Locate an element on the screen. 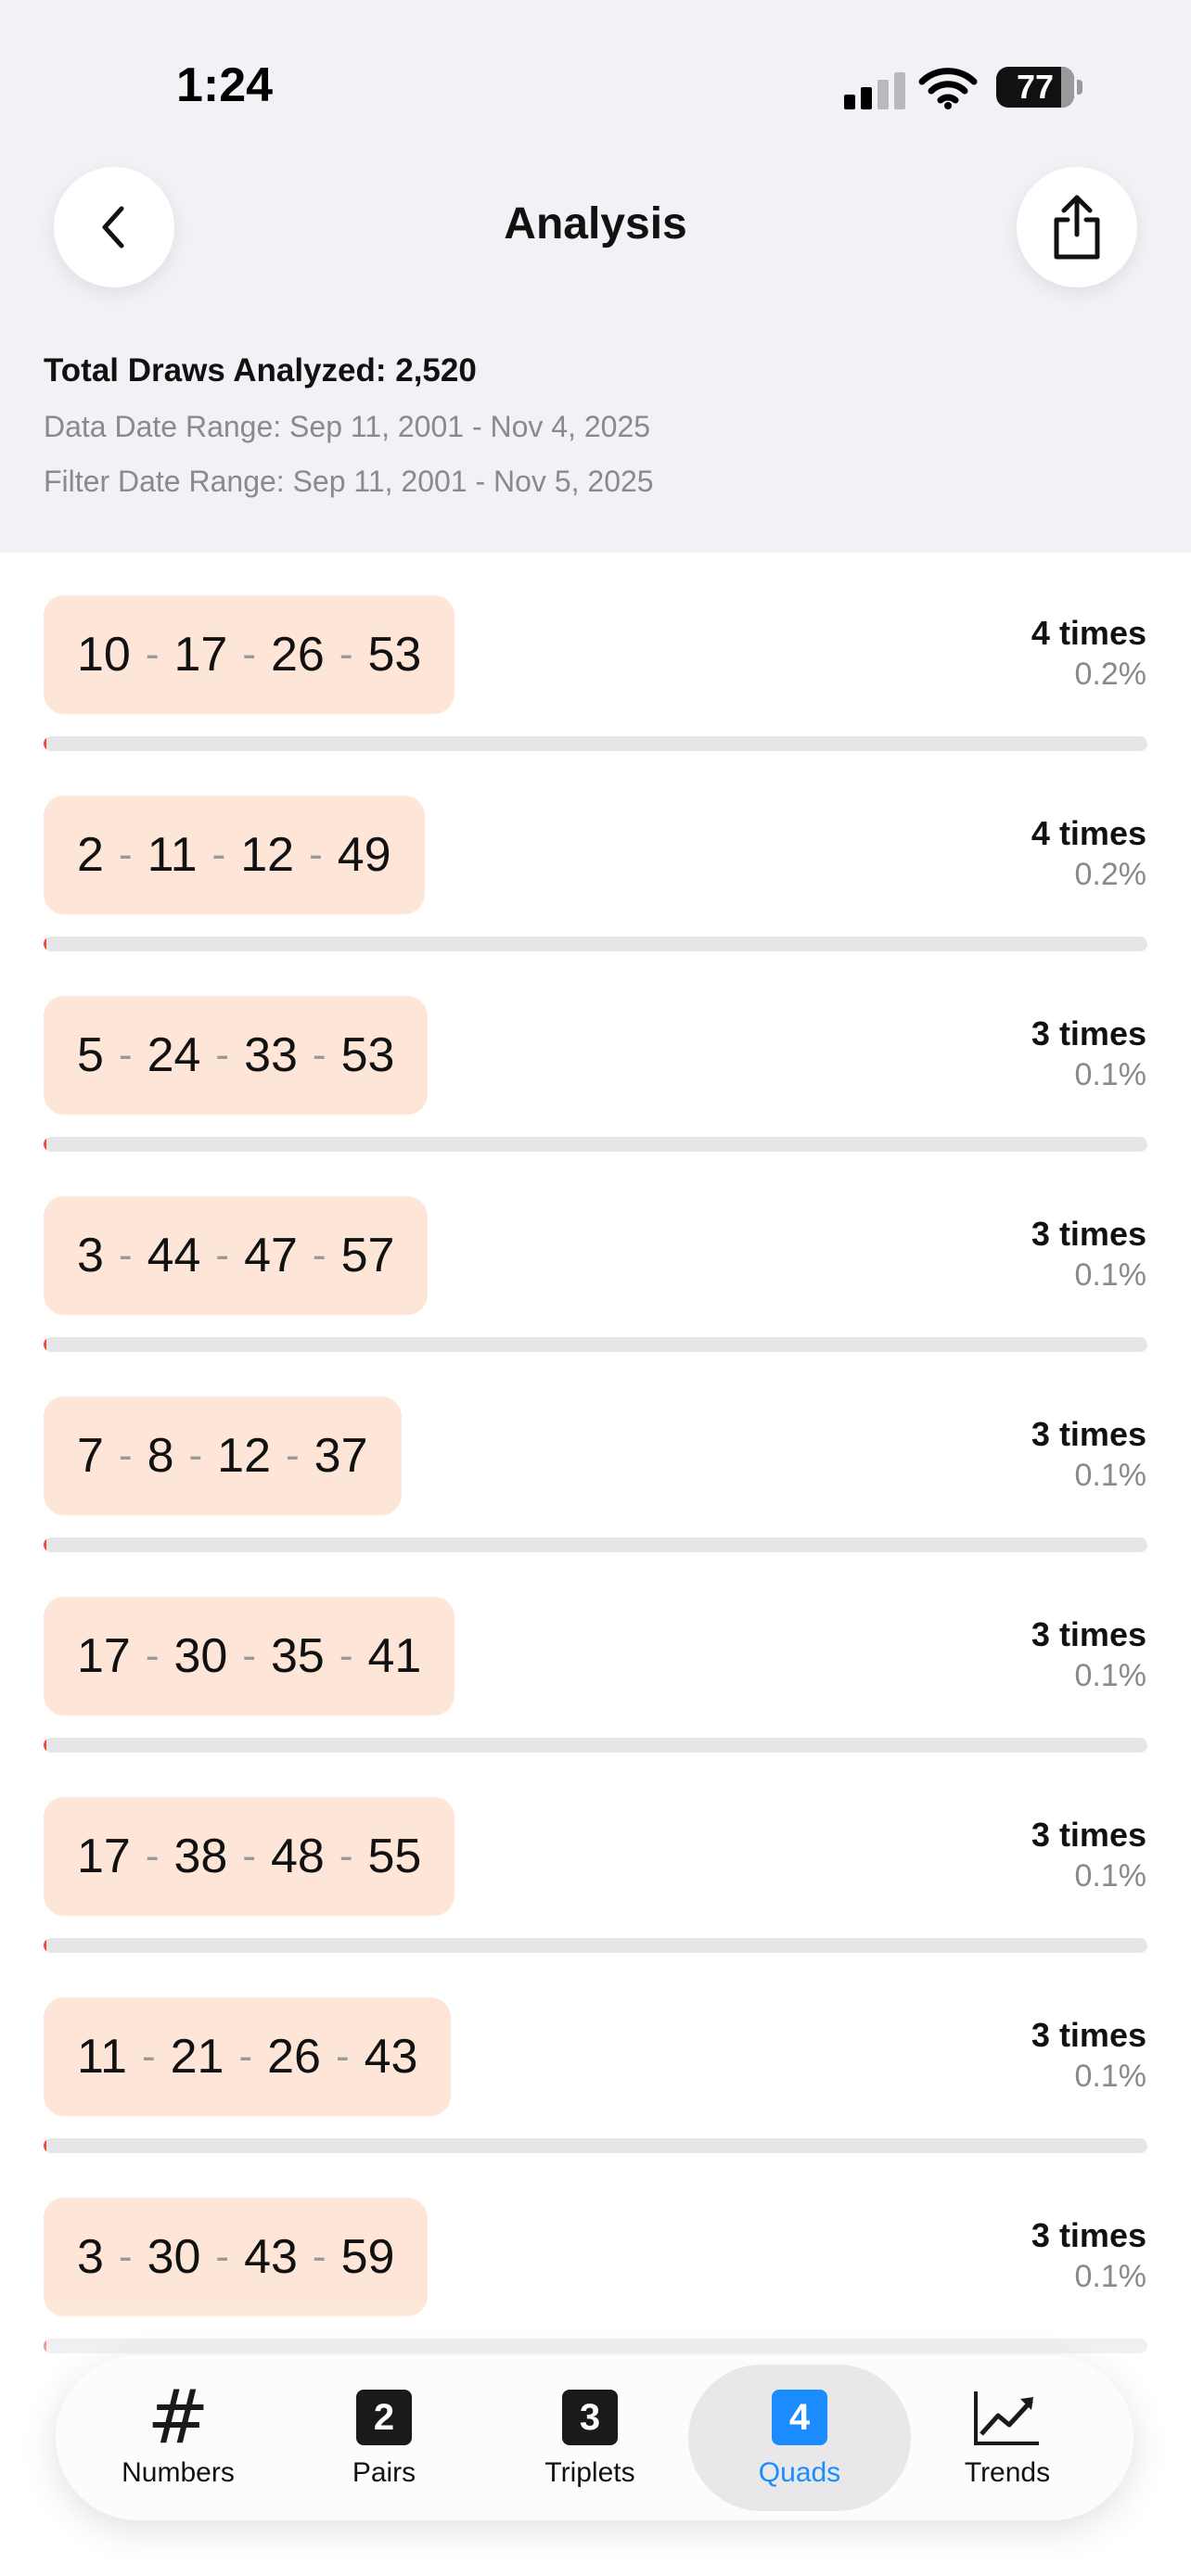  battery-icon: 77 is located at coordinates (1039, 87).